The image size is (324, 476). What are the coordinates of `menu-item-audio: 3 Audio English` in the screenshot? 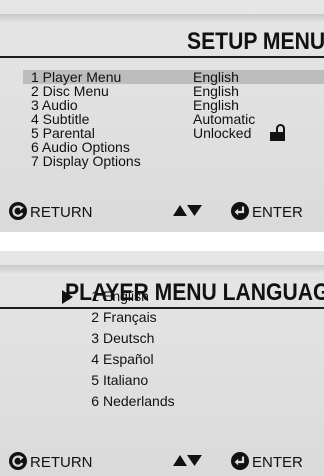 It's located at (173, 105).